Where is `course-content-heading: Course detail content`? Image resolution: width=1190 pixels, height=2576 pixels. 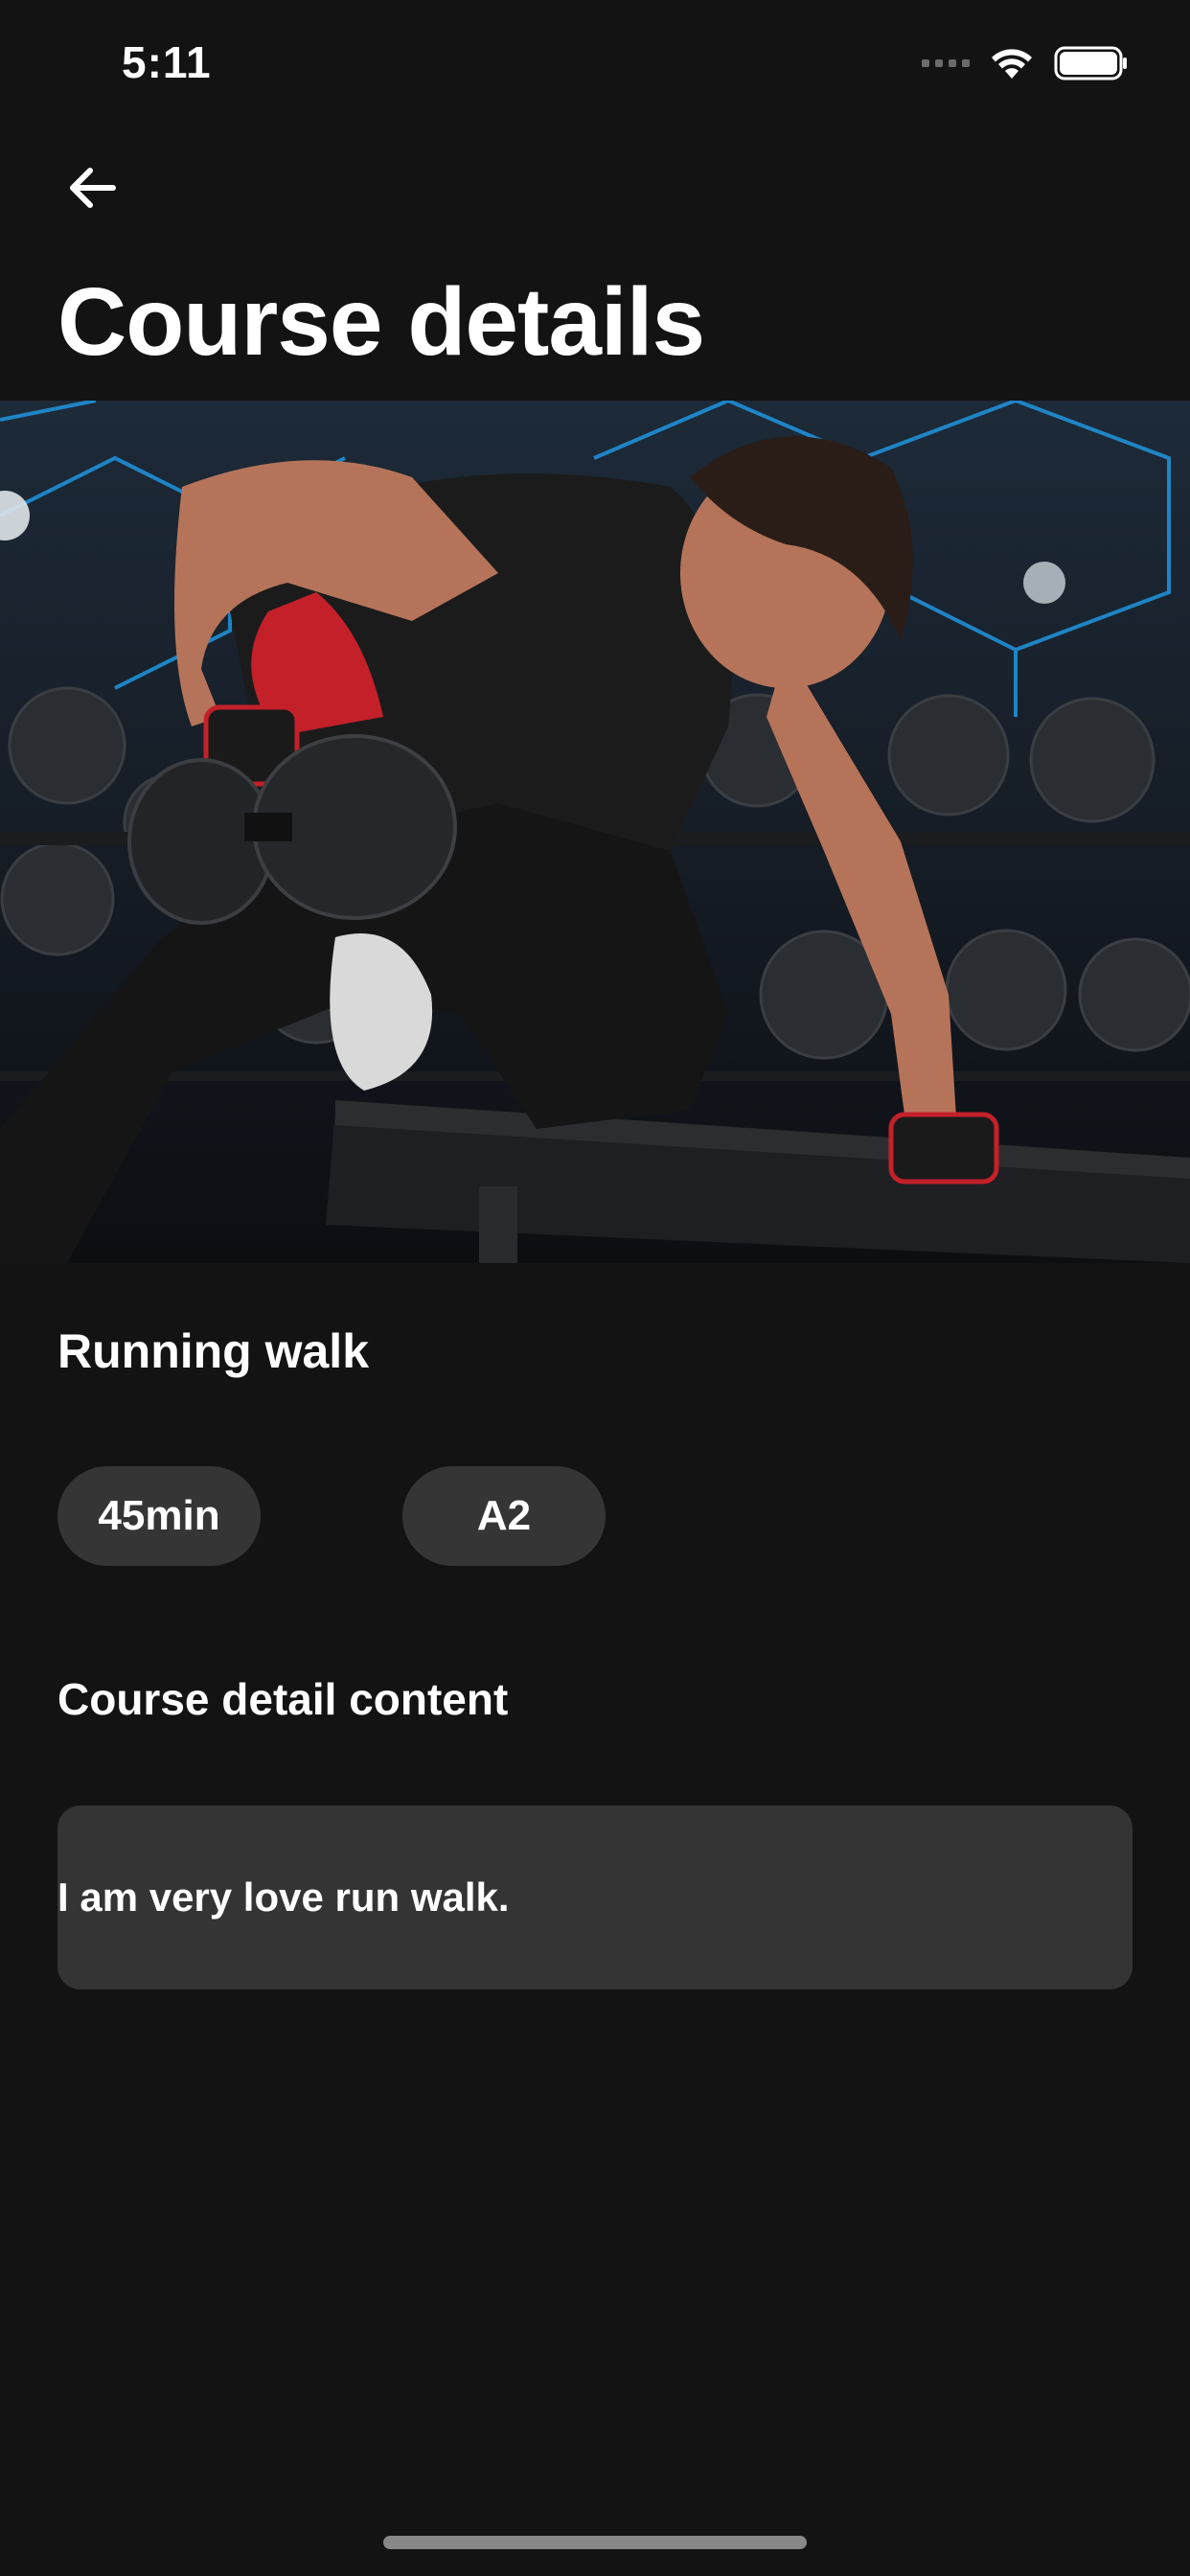 course-content-heading: Course detail content is located at coordinates (283, 1699).